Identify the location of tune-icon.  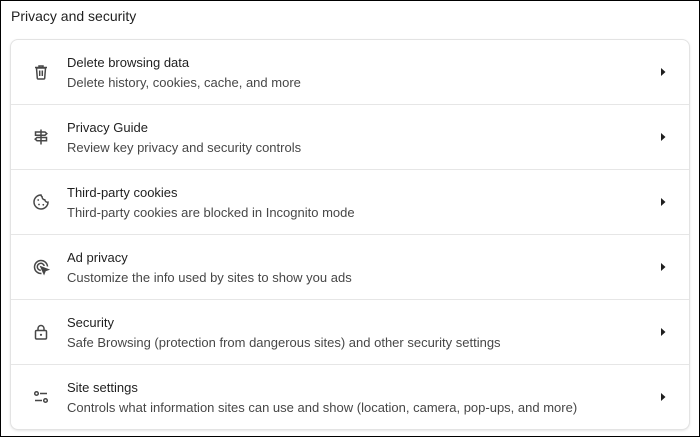
(41, 397).